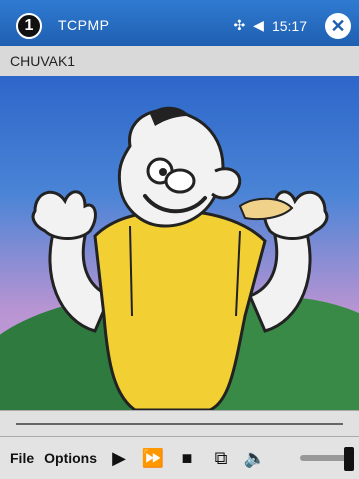 The height and width of the screenshot is (479, 359). What do you see at coordinates (258, 25) in the screenshot?
I see `volume-icon: ◀` at bounding box center [258, 25].